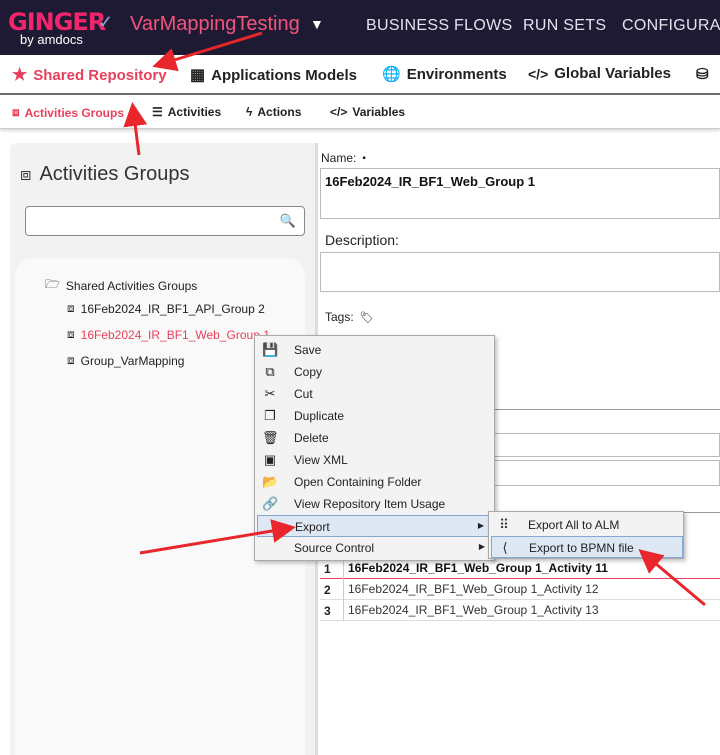 This screenshot has height=755, width=720. I want to click on nav-business-flows: BUSINESS FLOWS, so click(439, 26).